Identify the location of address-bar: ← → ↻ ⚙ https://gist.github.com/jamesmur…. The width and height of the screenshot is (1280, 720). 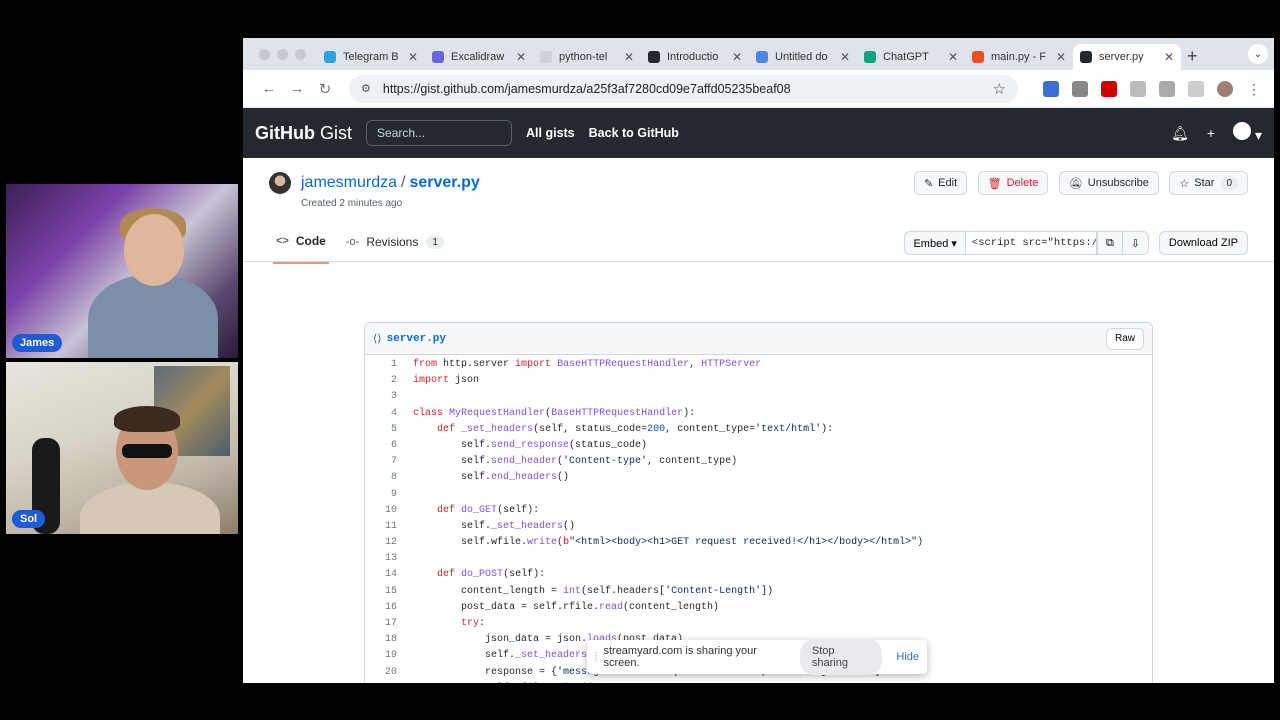
(758, 89).